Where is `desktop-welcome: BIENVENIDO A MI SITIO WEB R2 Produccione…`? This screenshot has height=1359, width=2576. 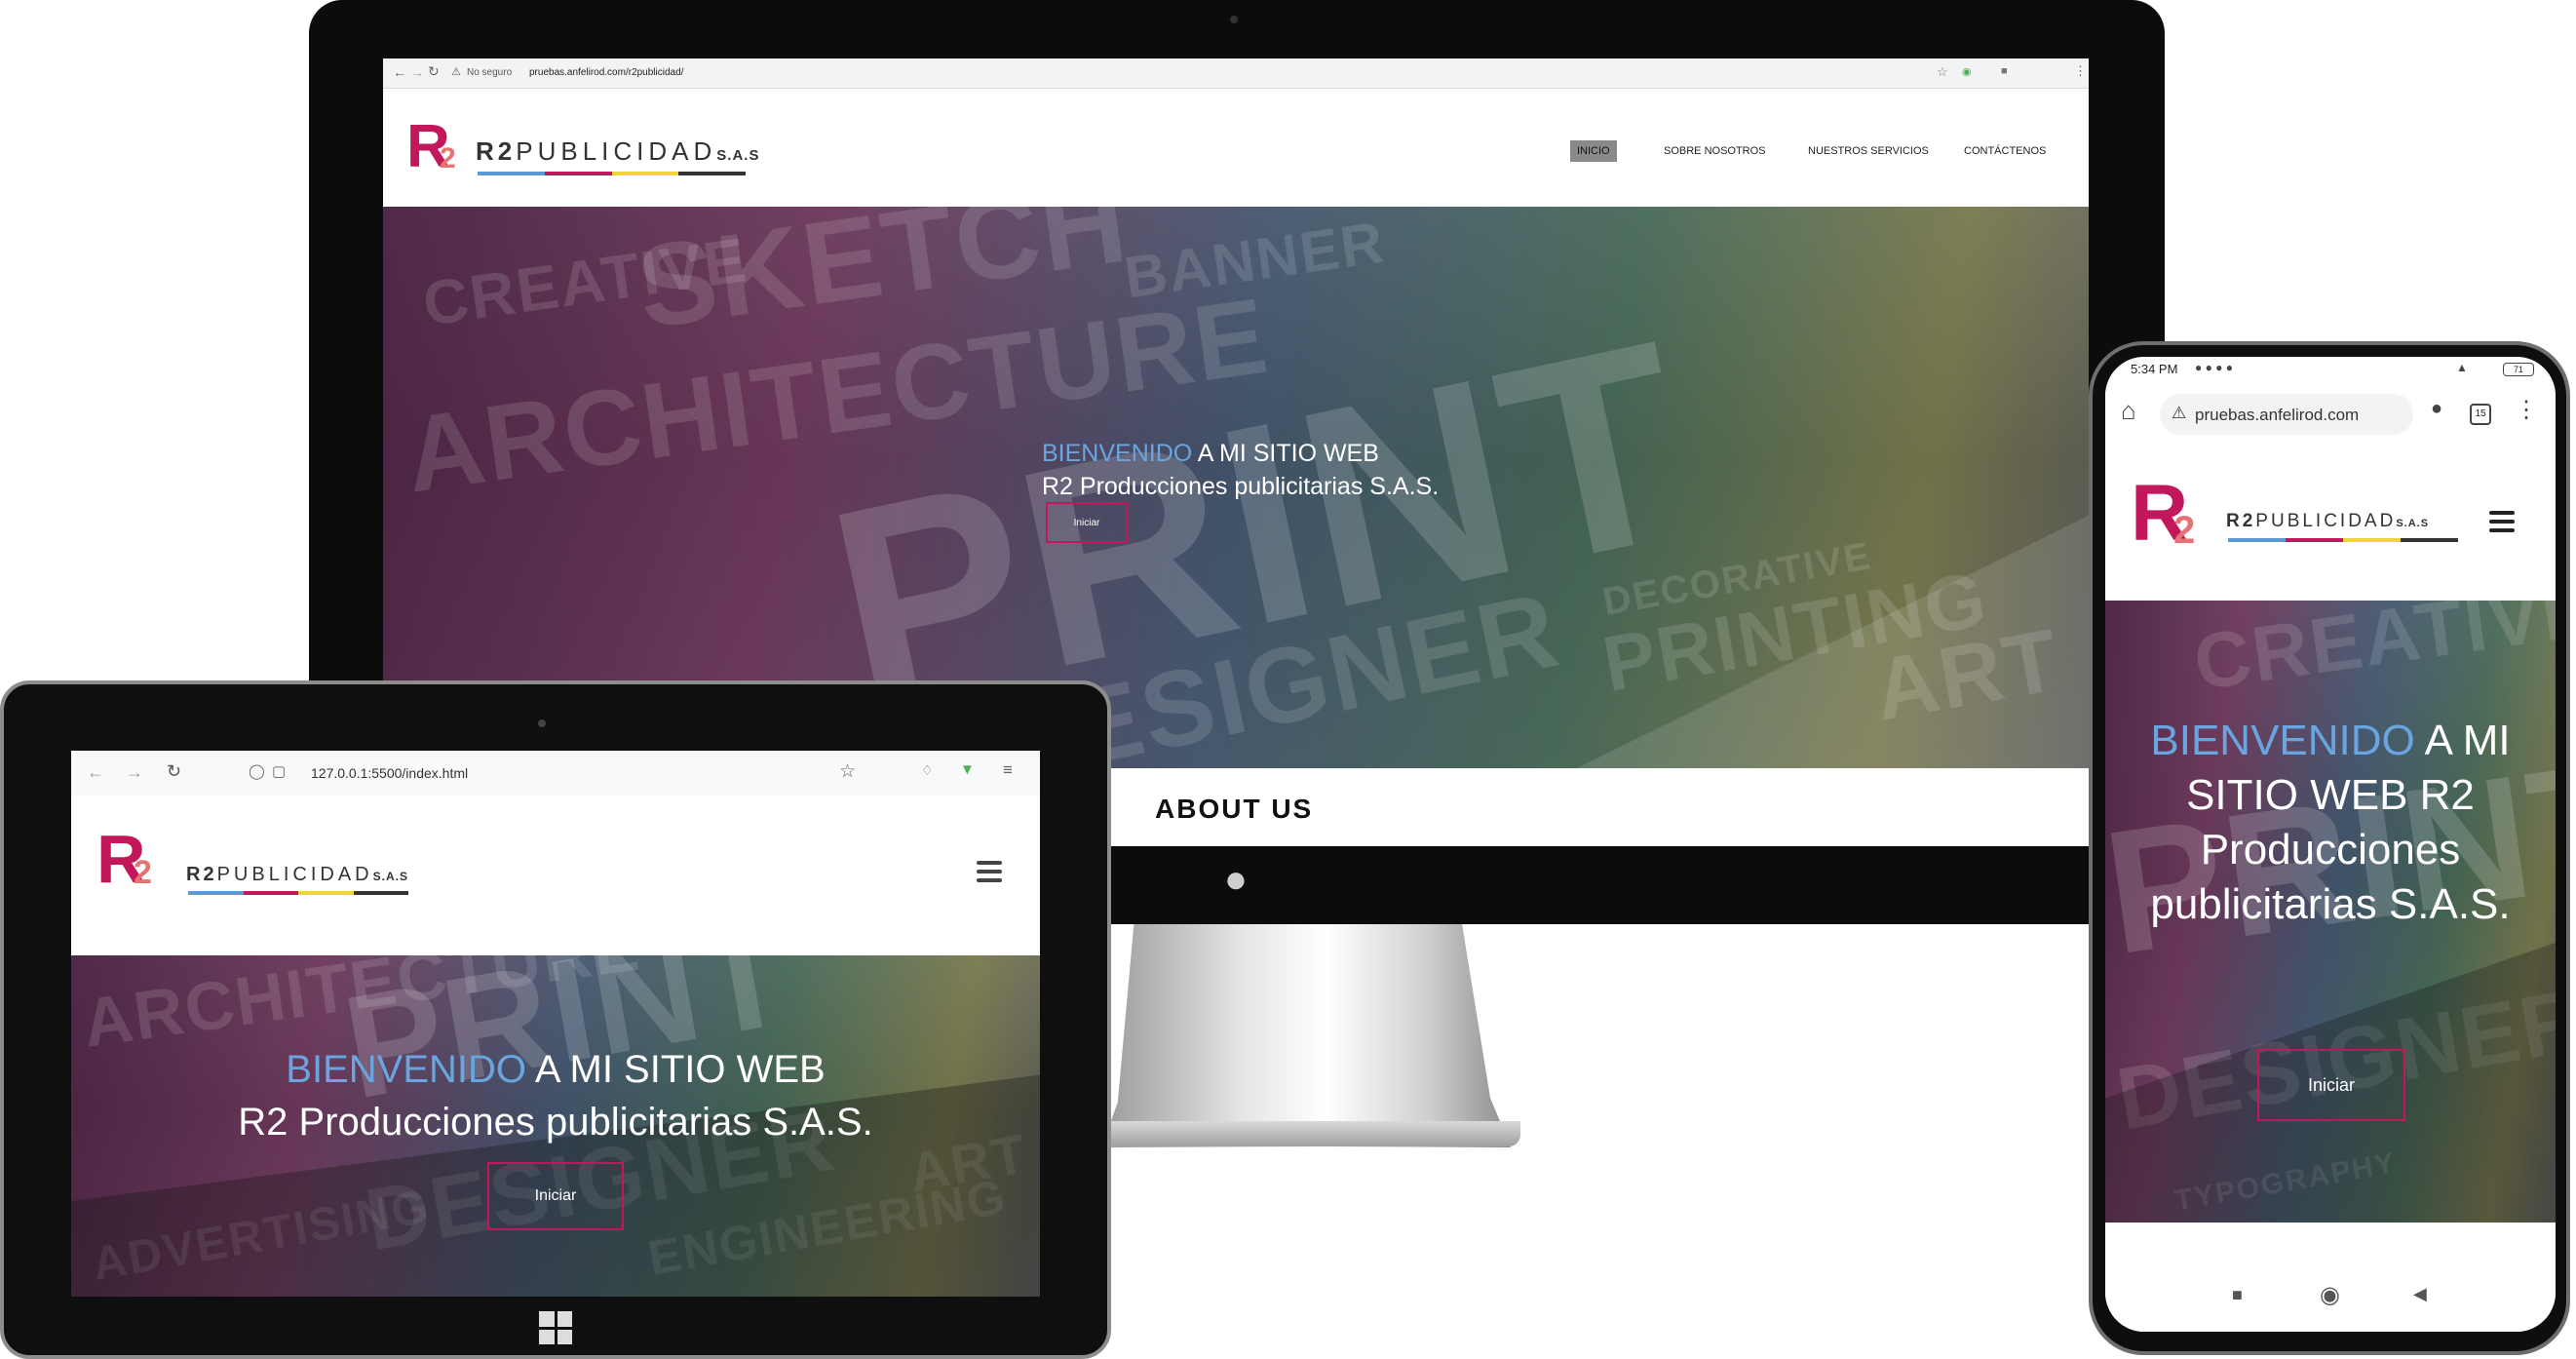
desktop-welcome: BIENVENIDO A MI SITIO WEB R2 Produccione… is located at coordinates (1240, 470).